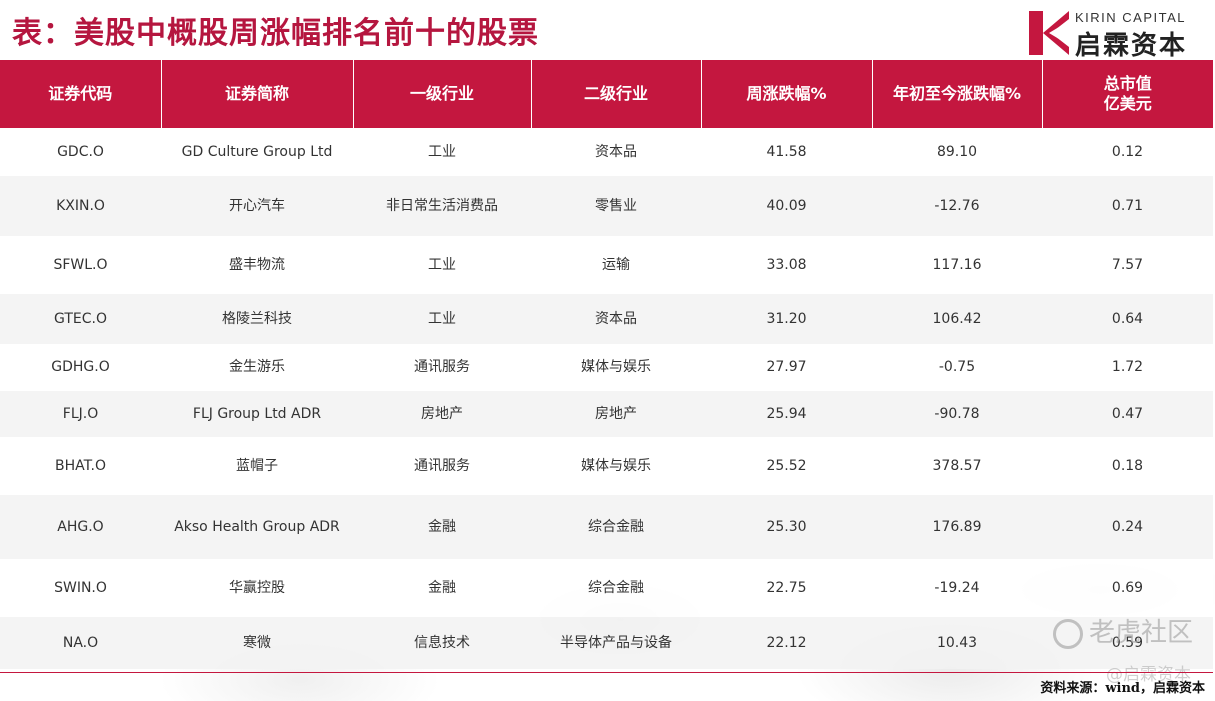 The image size is (1215, 701). What do you see at coordinates (81, 94) in the screenshot?
I see `column-header: 证券代码` at bounding box center [81, 94].